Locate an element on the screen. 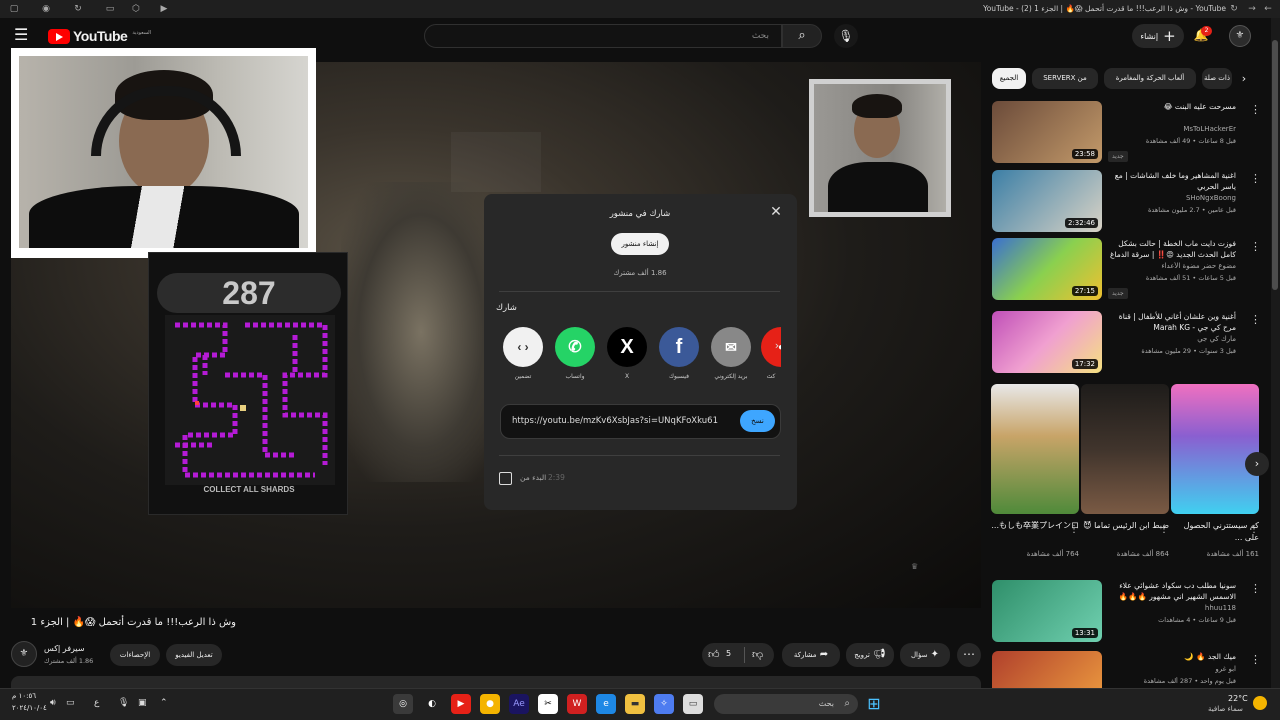 The height and width of the screenshot is (720, 1280). chrome-taskbar-icon: ◎ is located at coordinates (403, 704).